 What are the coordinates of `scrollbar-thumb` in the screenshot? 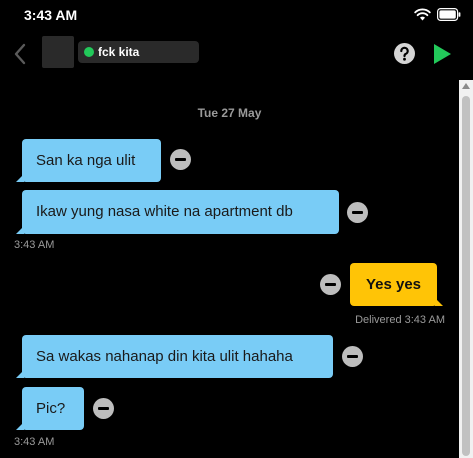 It's located at (466, 276).